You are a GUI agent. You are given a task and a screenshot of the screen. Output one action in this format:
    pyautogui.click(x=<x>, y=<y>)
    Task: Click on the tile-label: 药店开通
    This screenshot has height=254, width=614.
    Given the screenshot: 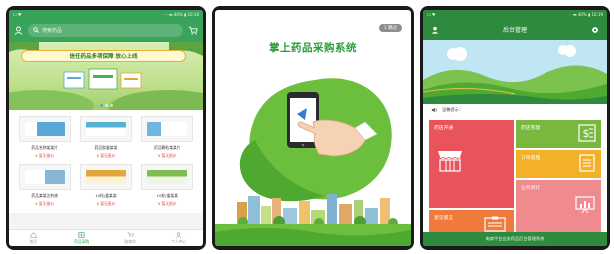 What is the action you would take?
    pyautogui.click(x=444, y=128)
    